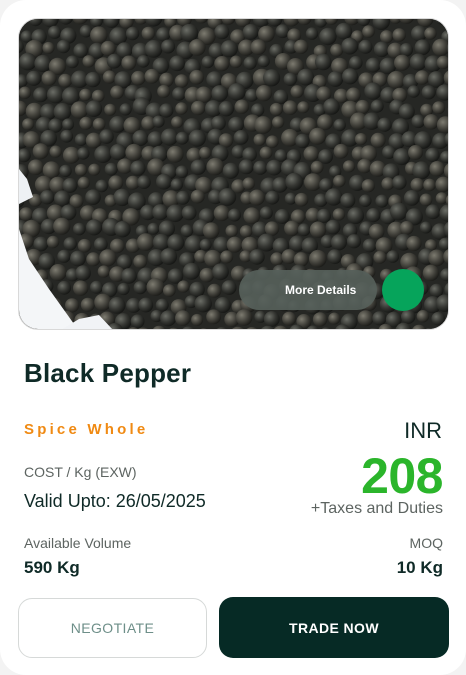  I want to click on trade-now-button: TRADE NOW, so click(334, 627).